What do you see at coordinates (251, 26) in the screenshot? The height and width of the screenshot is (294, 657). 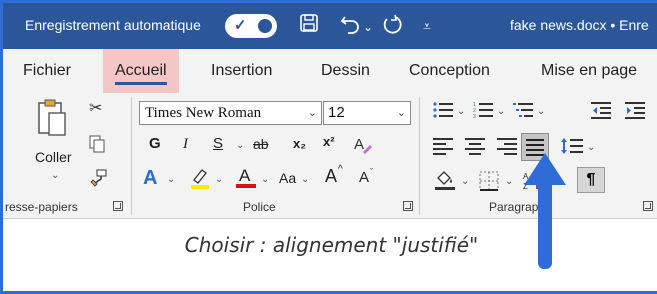 I see `autosave-toggle: ✓` at bounding box center [251, 26].